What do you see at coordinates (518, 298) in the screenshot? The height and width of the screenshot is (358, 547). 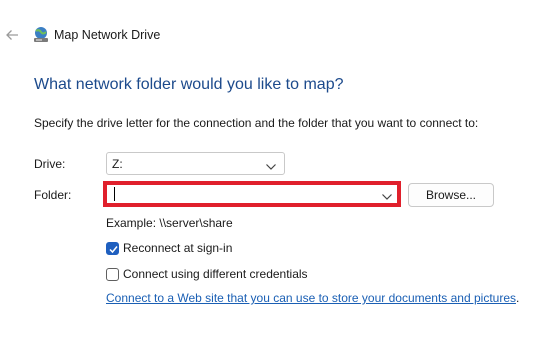 I see `link-suffix: .` at bounding box center [518, 298].